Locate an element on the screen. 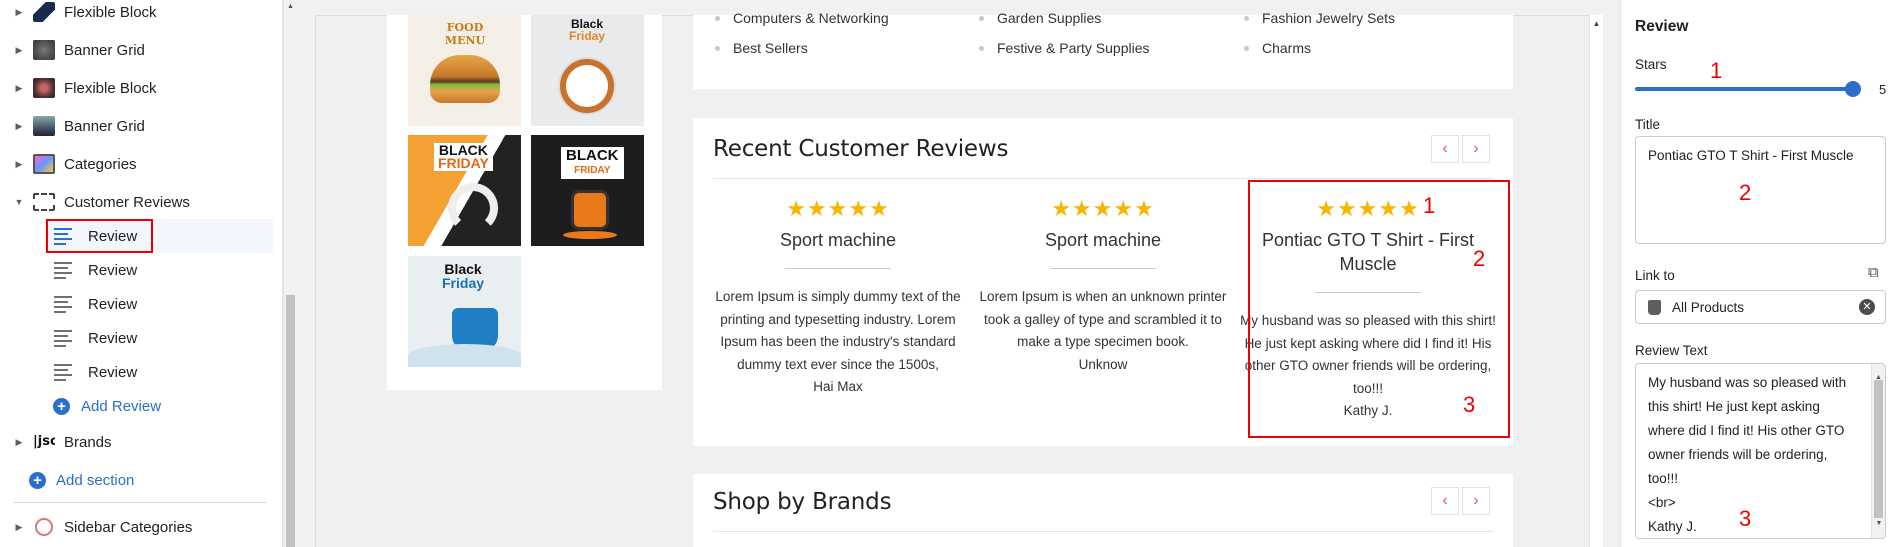 The image size is (1893, 547). burger-graphic is located at coordinates (465, 79).